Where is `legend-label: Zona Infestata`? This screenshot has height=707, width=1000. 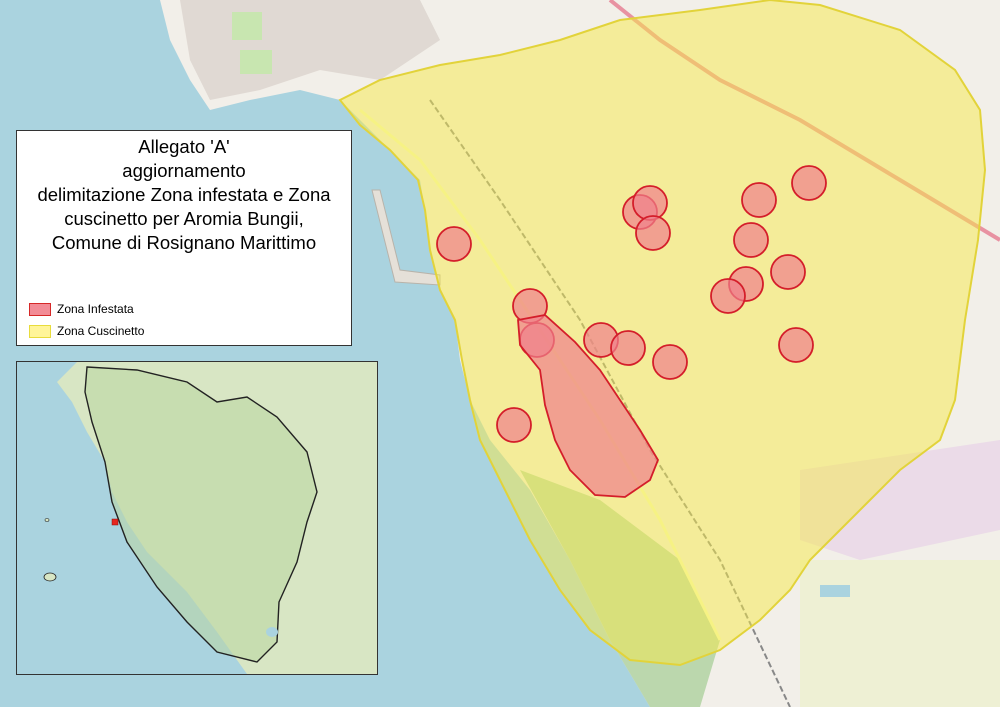 legend-label: Zona Infestata is located at coordinates (95, 309).